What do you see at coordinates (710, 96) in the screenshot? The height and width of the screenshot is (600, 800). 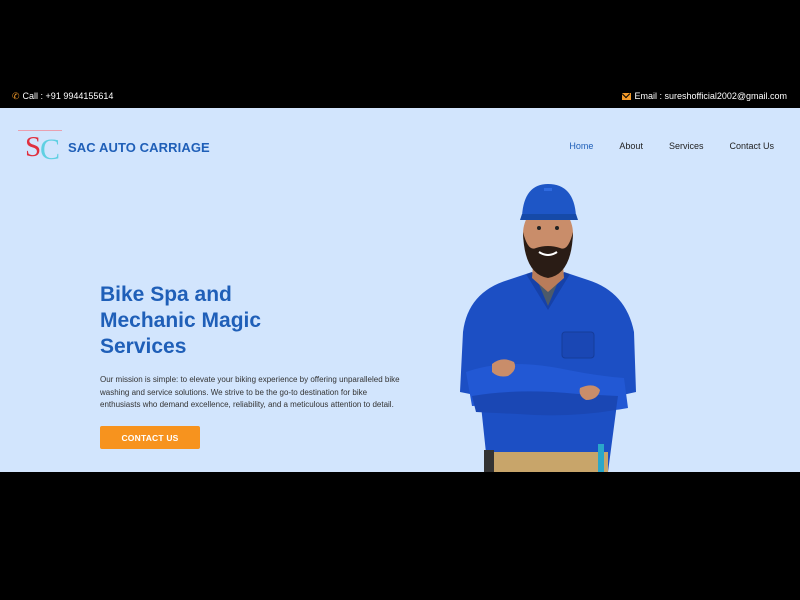 I see `email-text: Email : sureshofficial2002@gmail.com` at bounding box center [710, 96].